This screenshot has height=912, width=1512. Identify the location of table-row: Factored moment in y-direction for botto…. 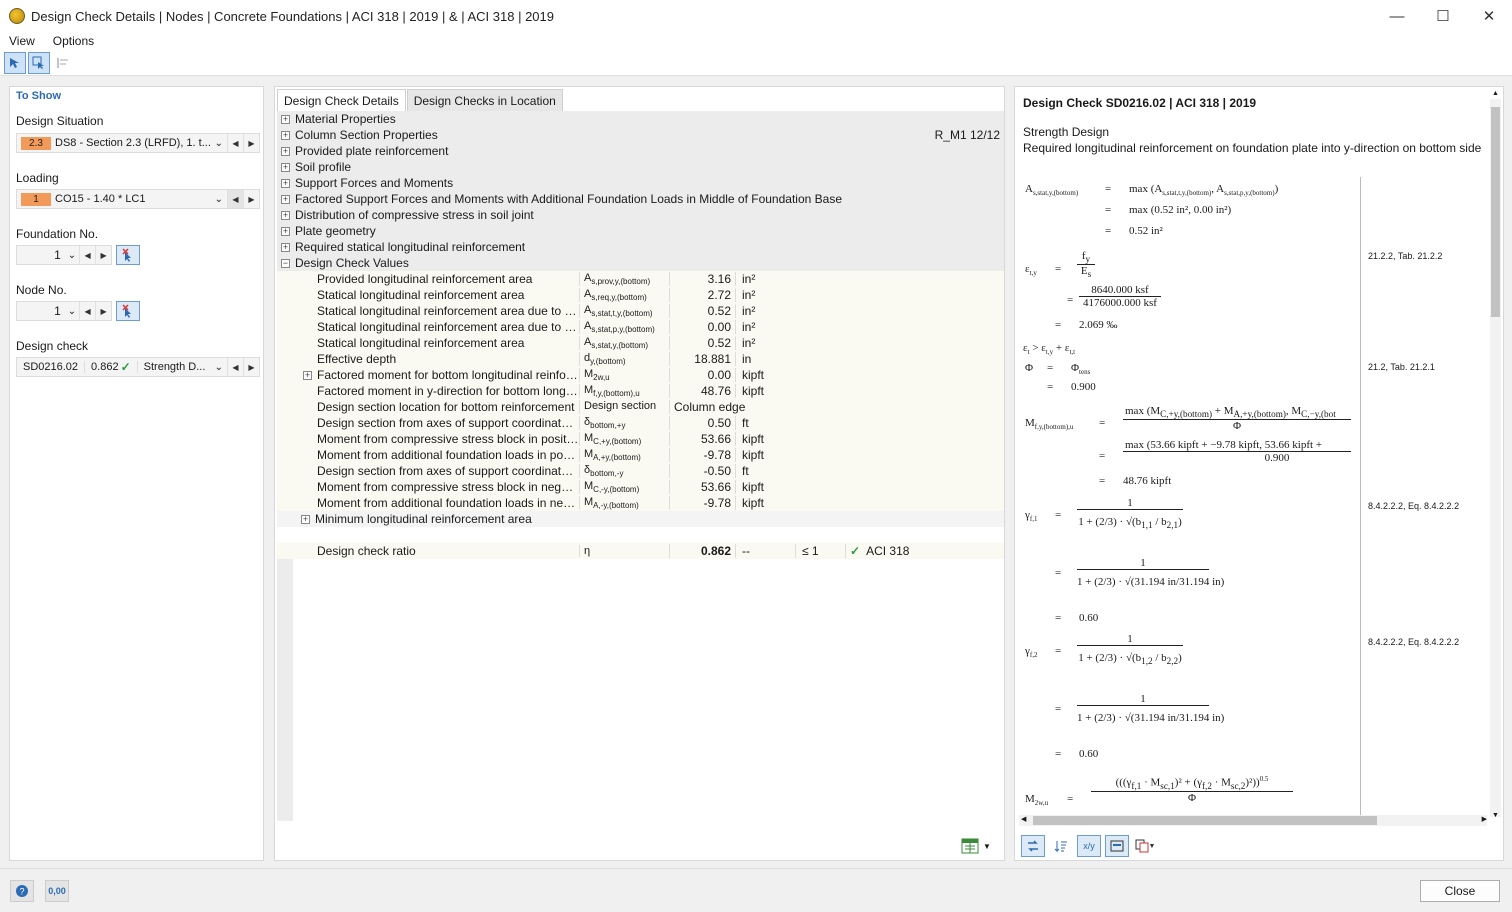
(640, 391).